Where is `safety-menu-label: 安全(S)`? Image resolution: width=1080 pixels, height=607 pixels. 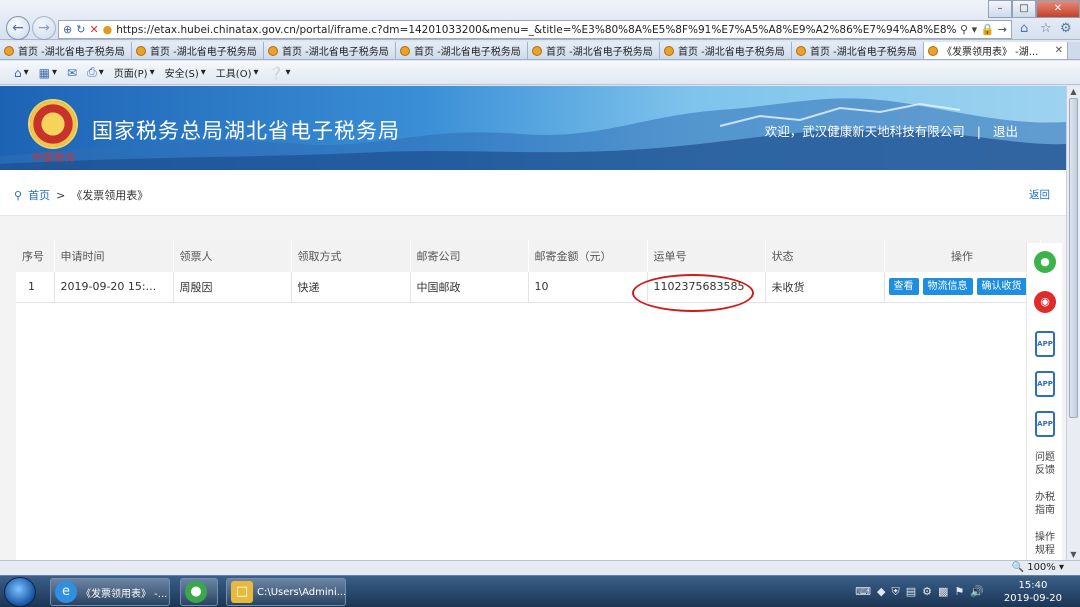 safety-menu-label: 安全(S) is located at coordinates (181, 74).